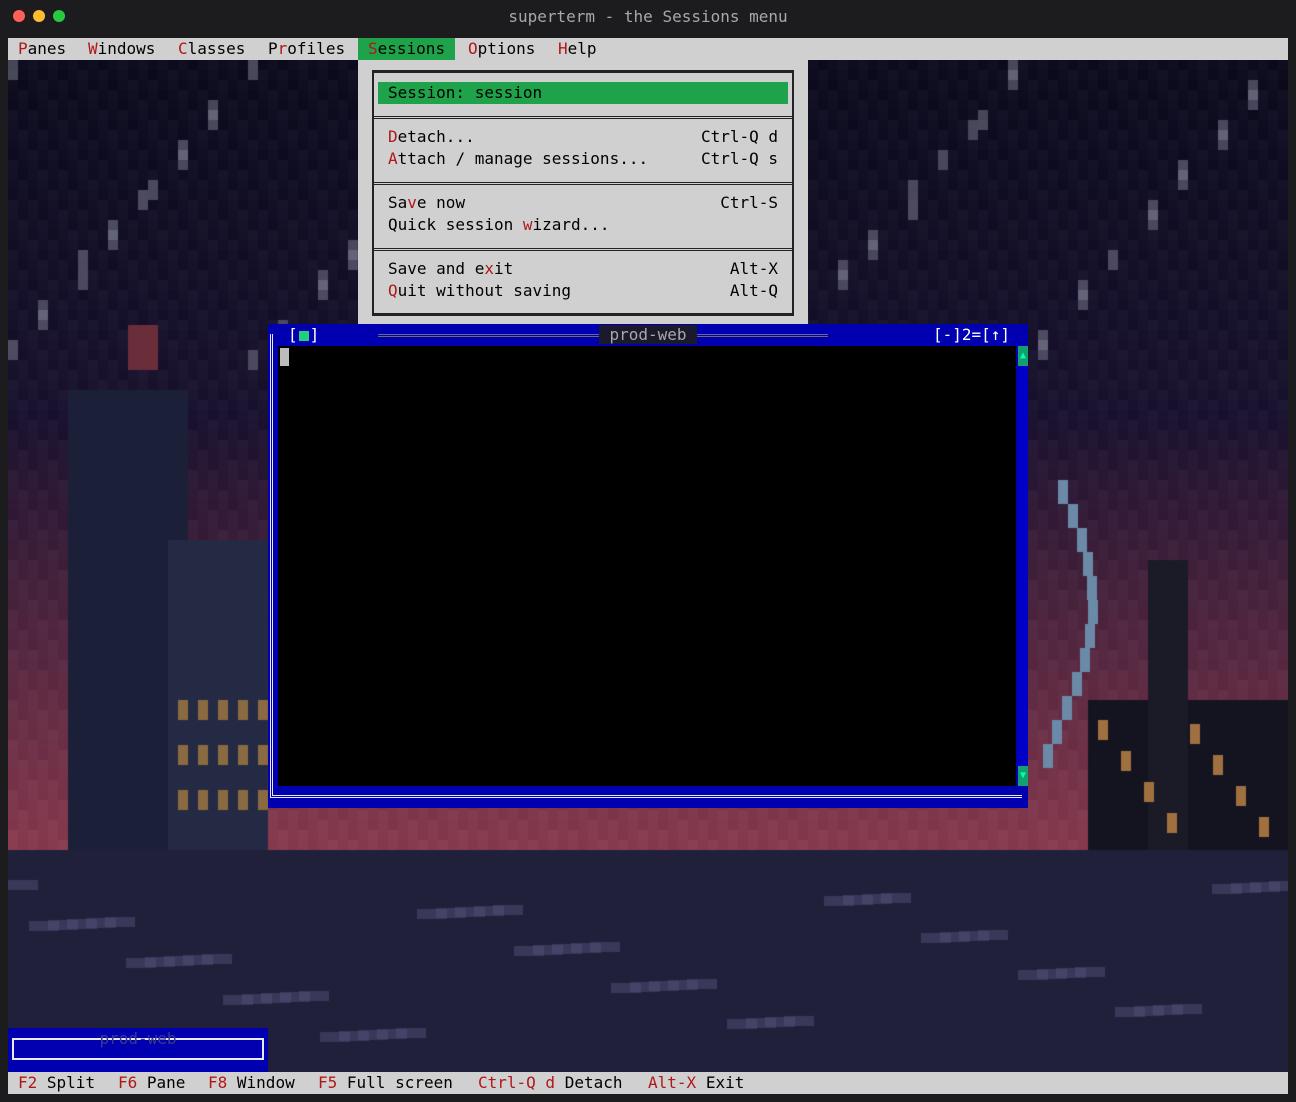 This screenshot has width=1296, height=1102. I want to click on window-titlebar-row: [] prod-web [-]2=[↑], so click(648, 335).